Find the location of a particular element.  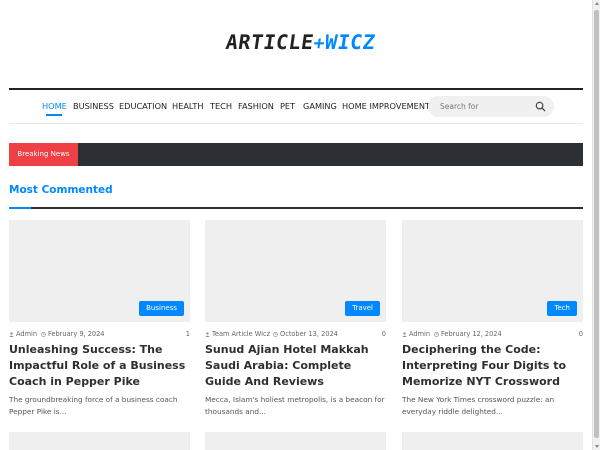

nav-item-home-improvement: HOME IMPROVEMENT is located at coordinates (386, 106).